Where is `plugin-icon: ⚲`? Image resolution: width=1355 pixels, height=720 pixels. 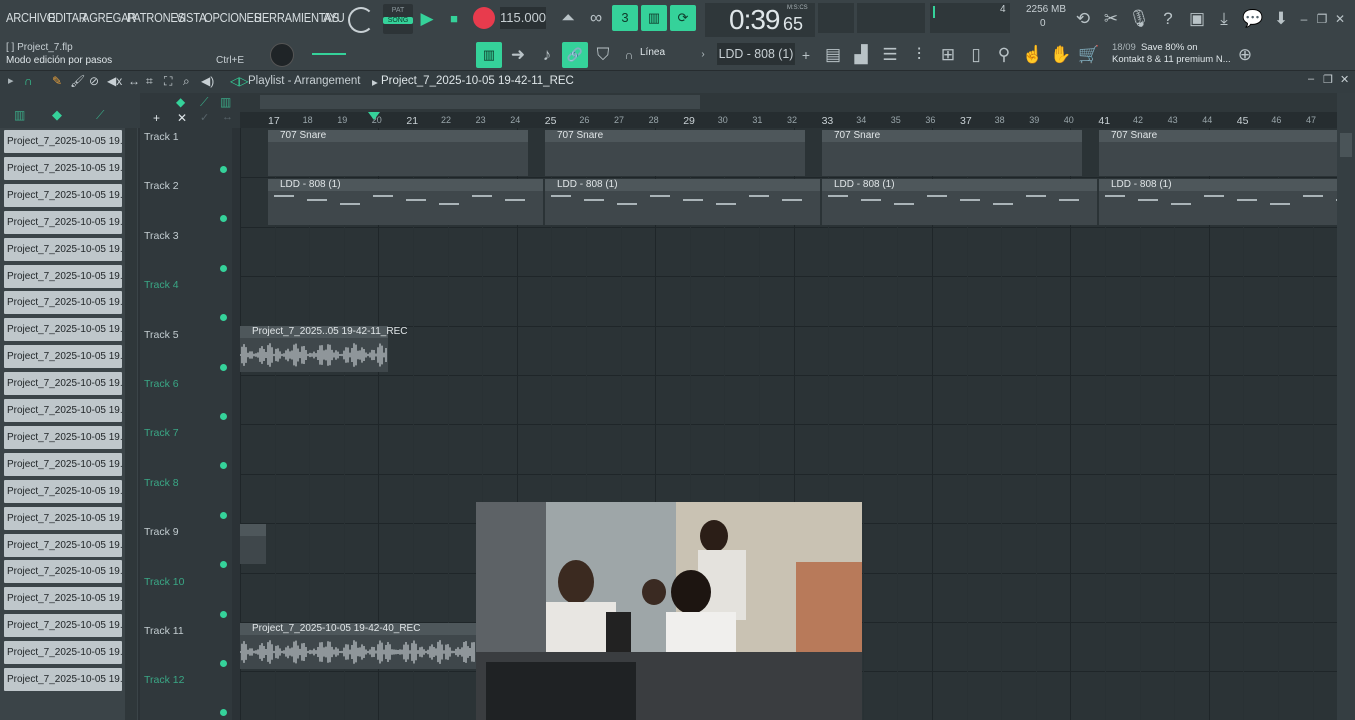
plugin-icon: ⚲ is located at coordinates (1004, 55).